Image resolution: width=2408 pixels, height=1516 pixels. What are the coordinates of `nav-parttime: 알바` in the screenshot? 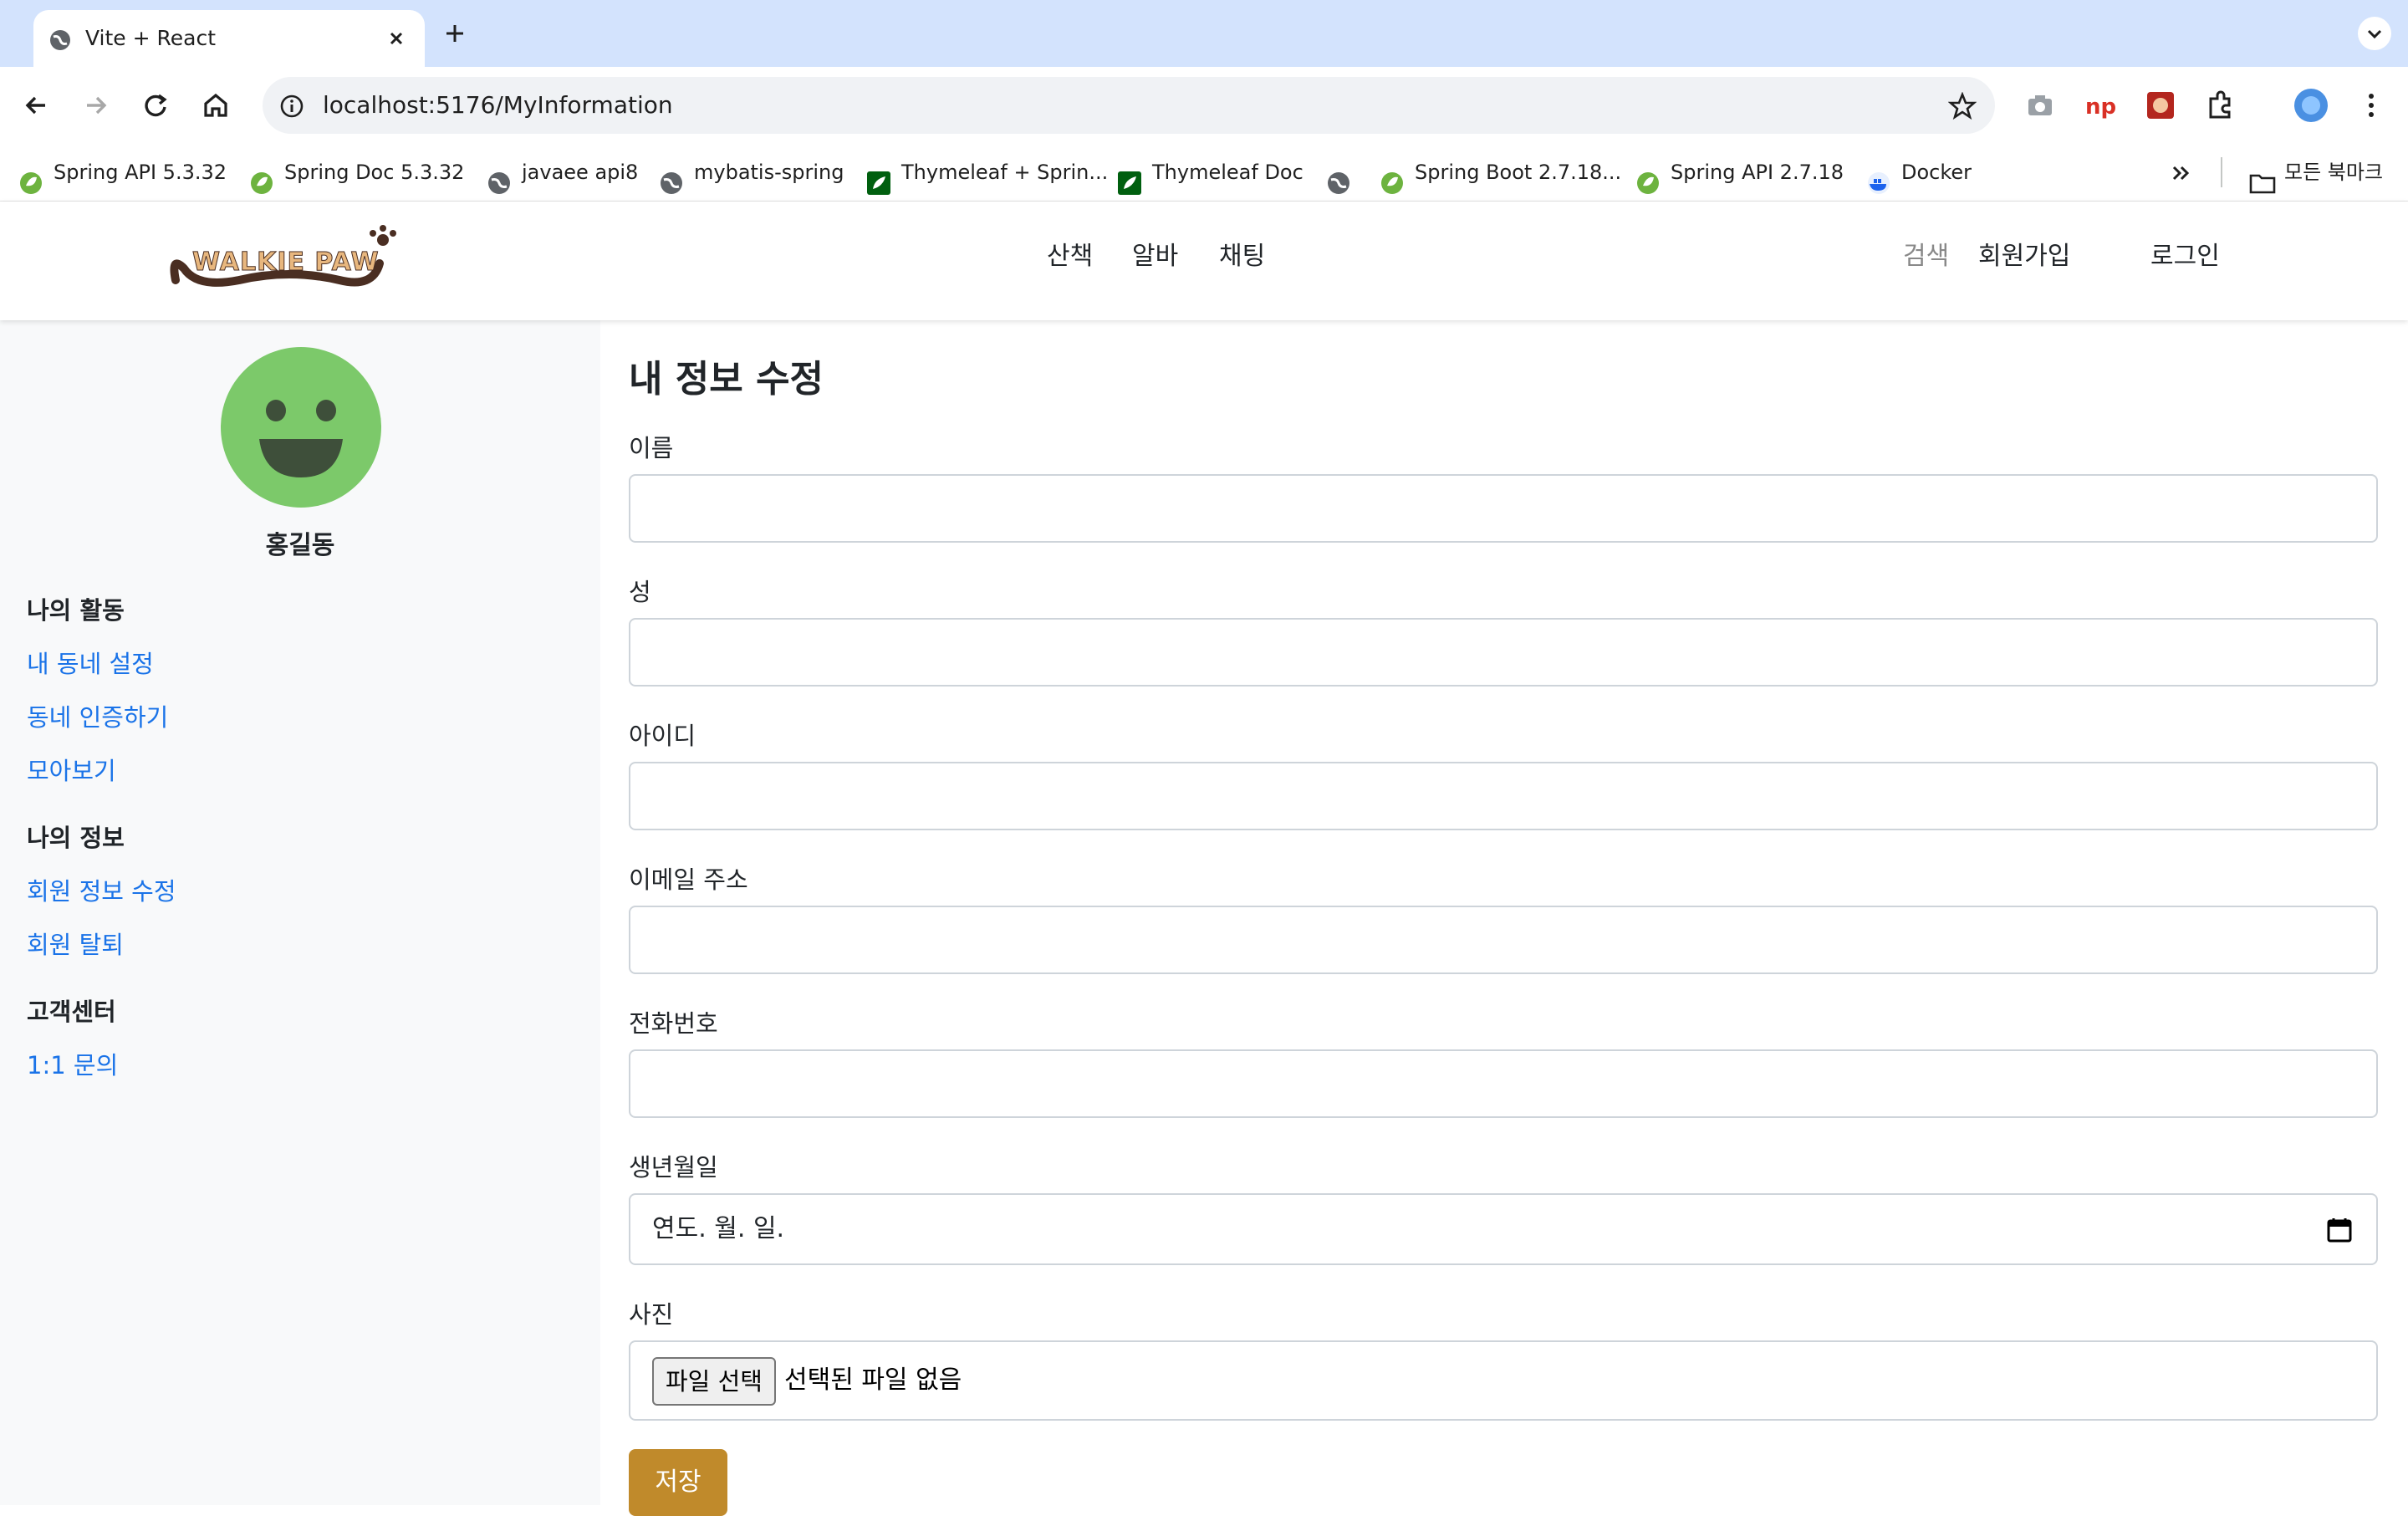 It's located at (1155, 253).